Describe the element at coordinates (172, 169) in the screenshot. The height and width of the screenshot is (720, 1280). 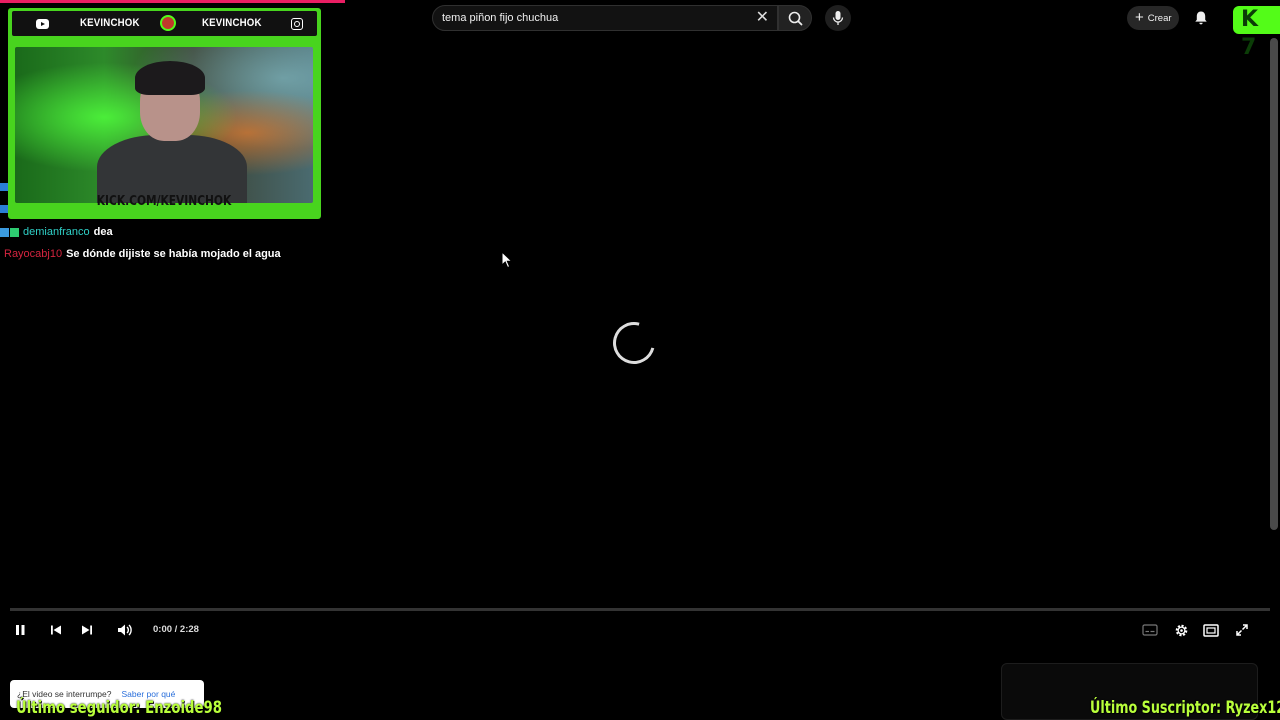
I see `streamer-body` at that location.